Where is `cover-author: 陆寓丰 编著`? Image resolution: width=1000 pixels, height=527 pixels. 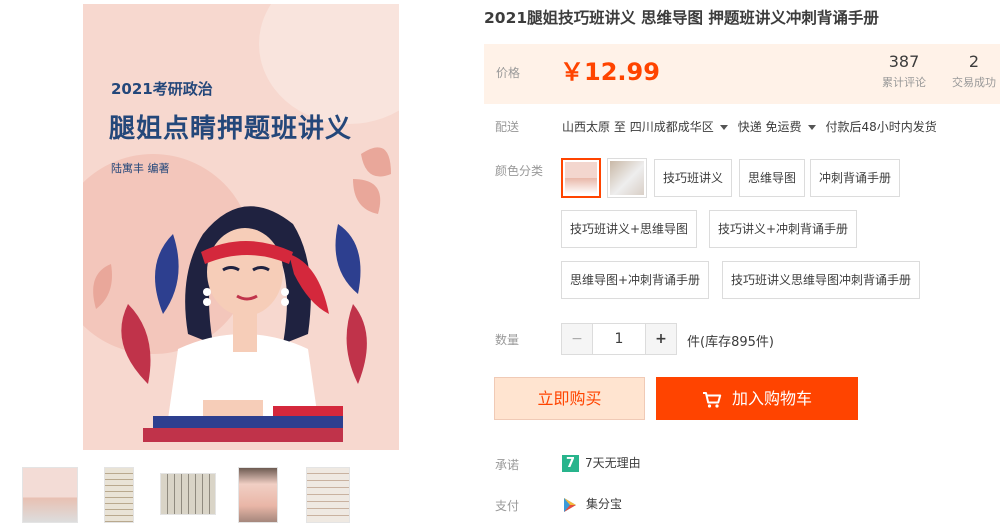
cover-author: 陆寓丰 编著 is located at coordinates (140, 168).